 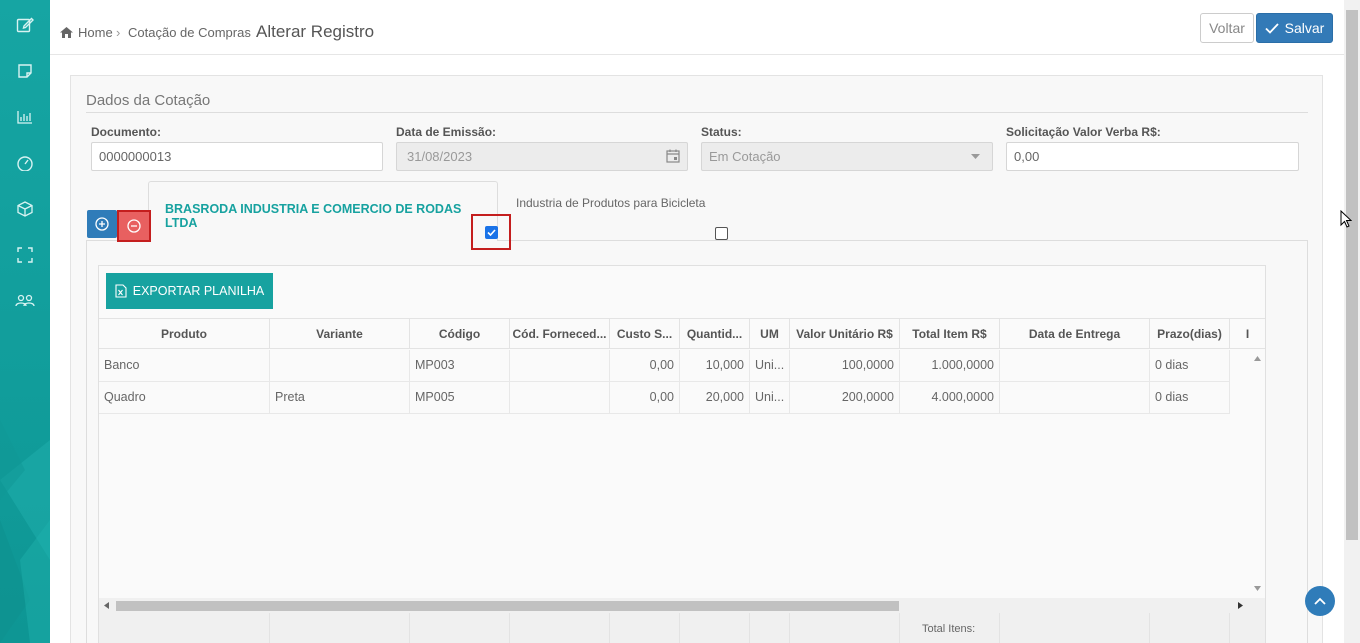 I want to click on supplier-2-checkbox, so click(x=721, y=233).